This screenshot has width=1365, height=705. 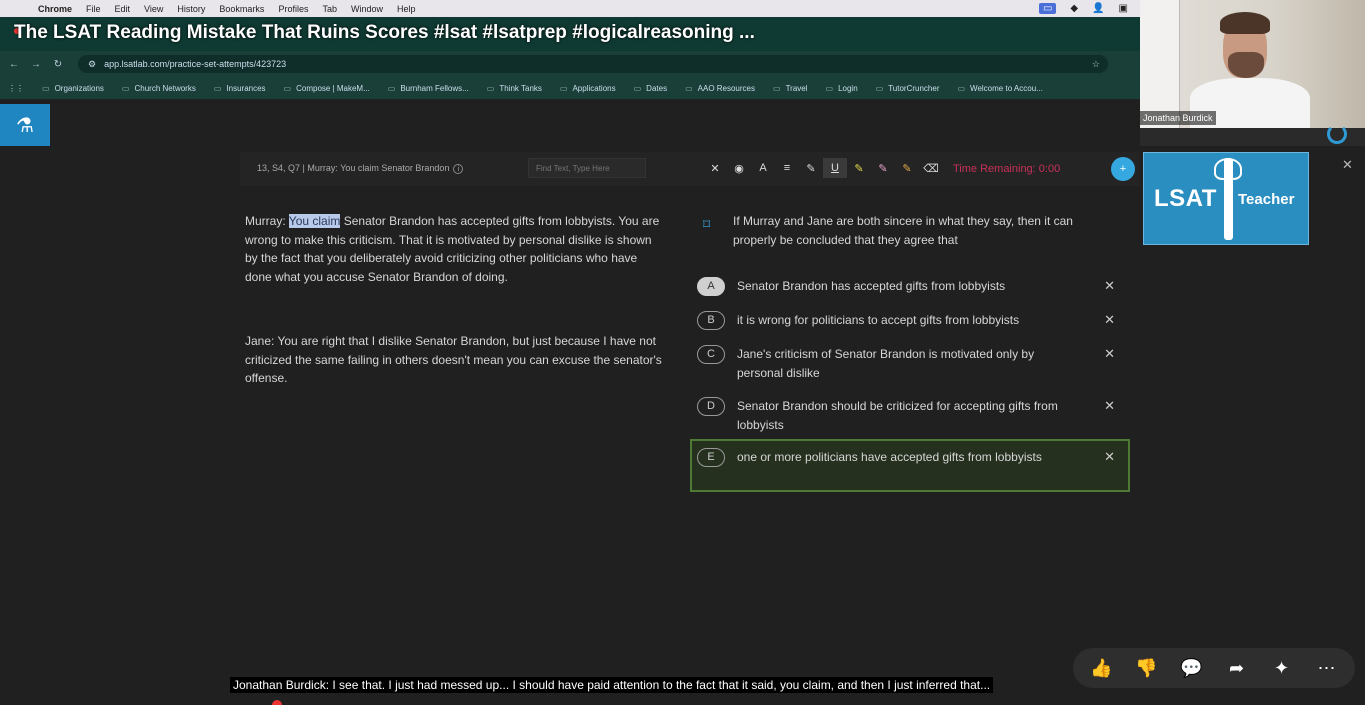 I want to click on site-settings-icon: ⚙, so click(x=92, y=64).